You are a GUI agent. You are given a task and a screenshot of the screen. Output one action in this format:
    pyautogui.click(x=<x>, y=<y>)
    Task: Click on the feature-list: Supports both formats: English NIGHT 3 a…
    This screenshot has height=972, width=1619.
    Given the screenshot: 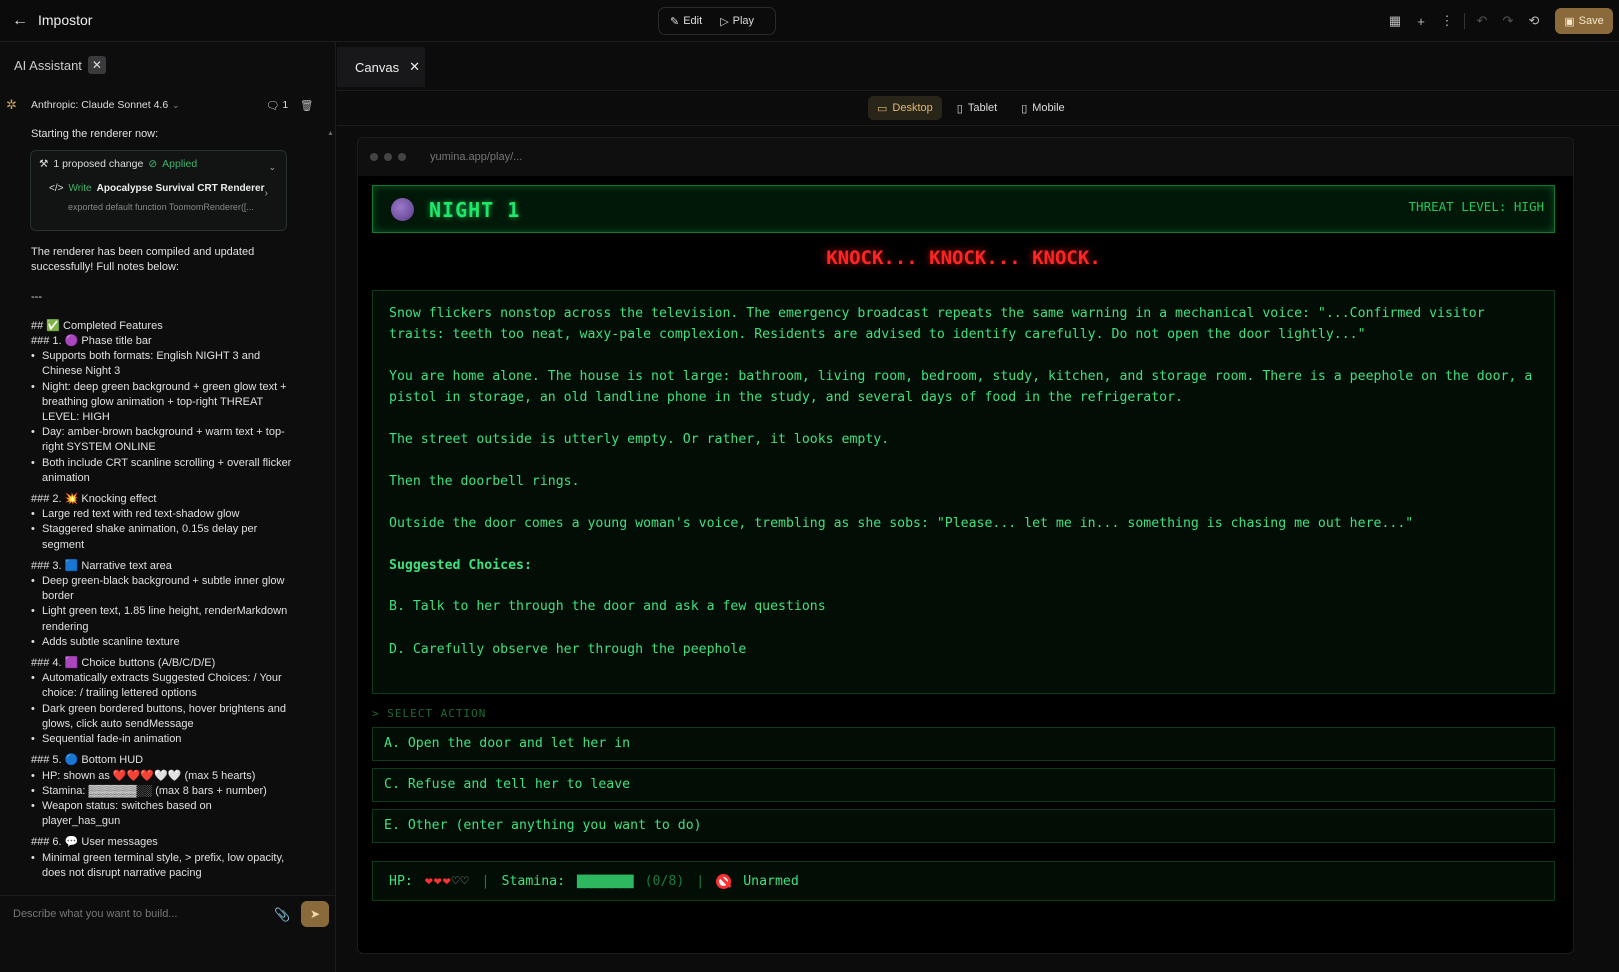 What is the action you would take?
    pyautogui.click(x=162, y=417)
    